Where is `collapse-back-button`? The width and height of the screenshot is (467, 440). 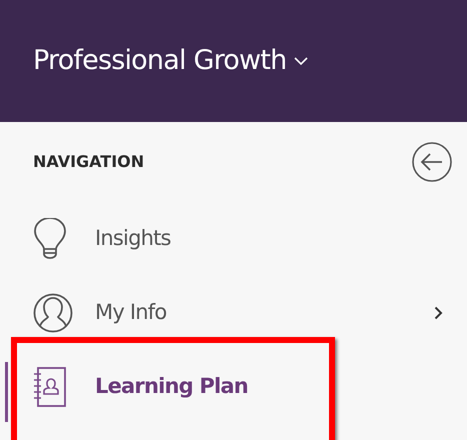 collapse-back-button is located at coordinates (432, 162).